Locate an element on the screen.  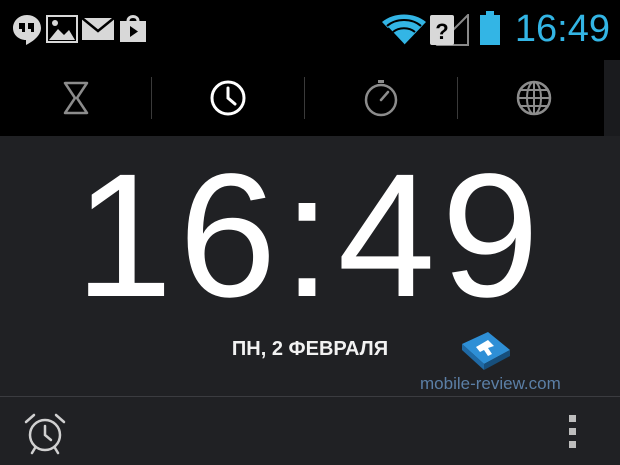
watermark-logo-icon is located at coordinates (486, 351).